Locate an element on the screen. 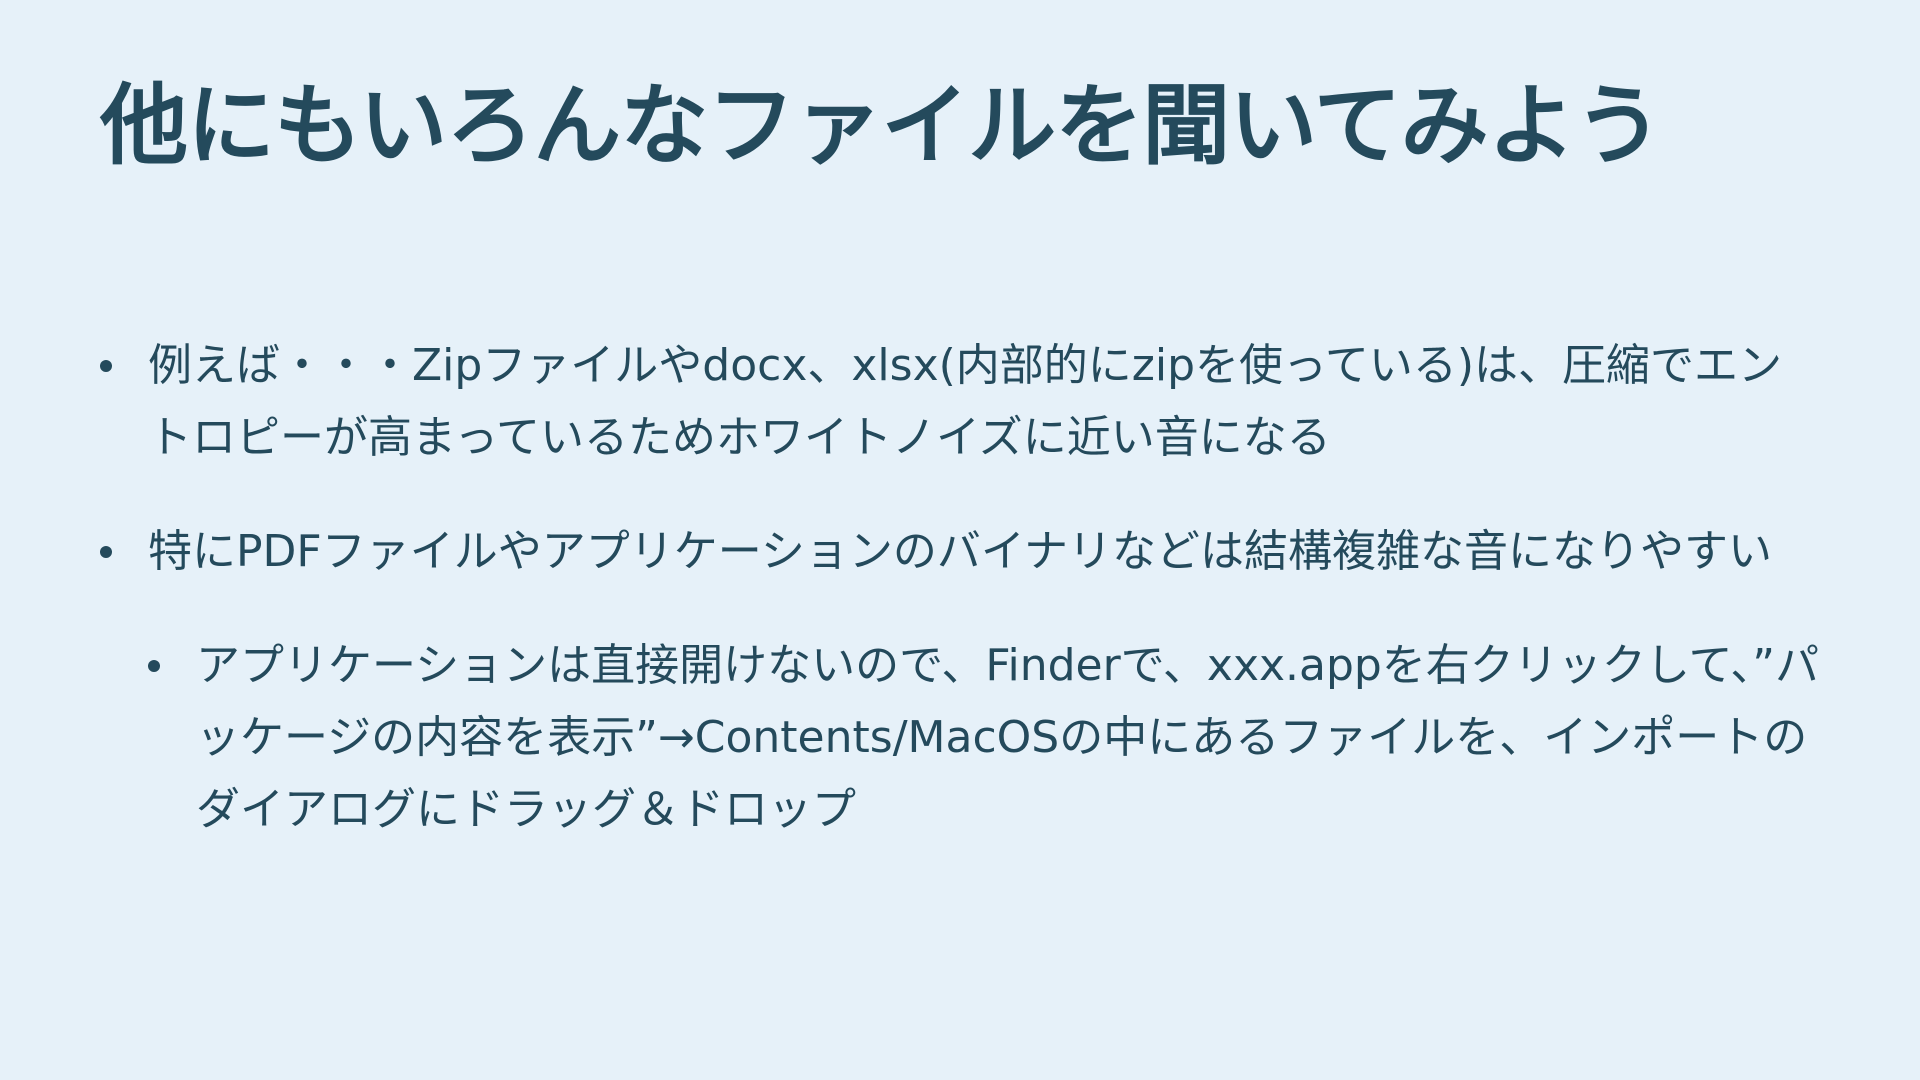 The image size is (1920, 1080). bullet-text: 特にPDFファイルやアプリケーションのバイナリなどは結構複雑な音になりやすい is located at coordinates (960, 551).